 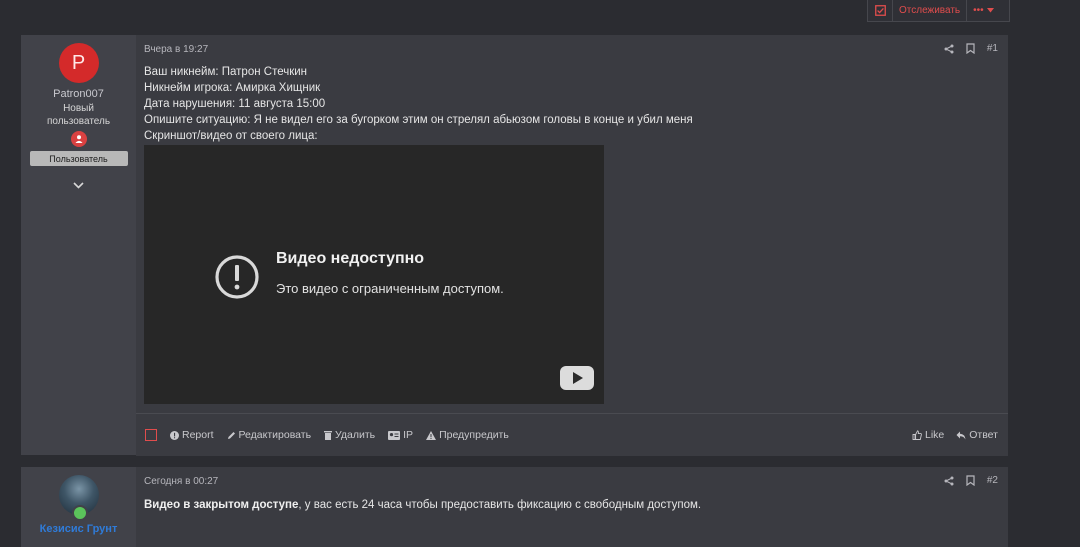 I want to click on select-post-checkbox, so click(x=151, y=435).